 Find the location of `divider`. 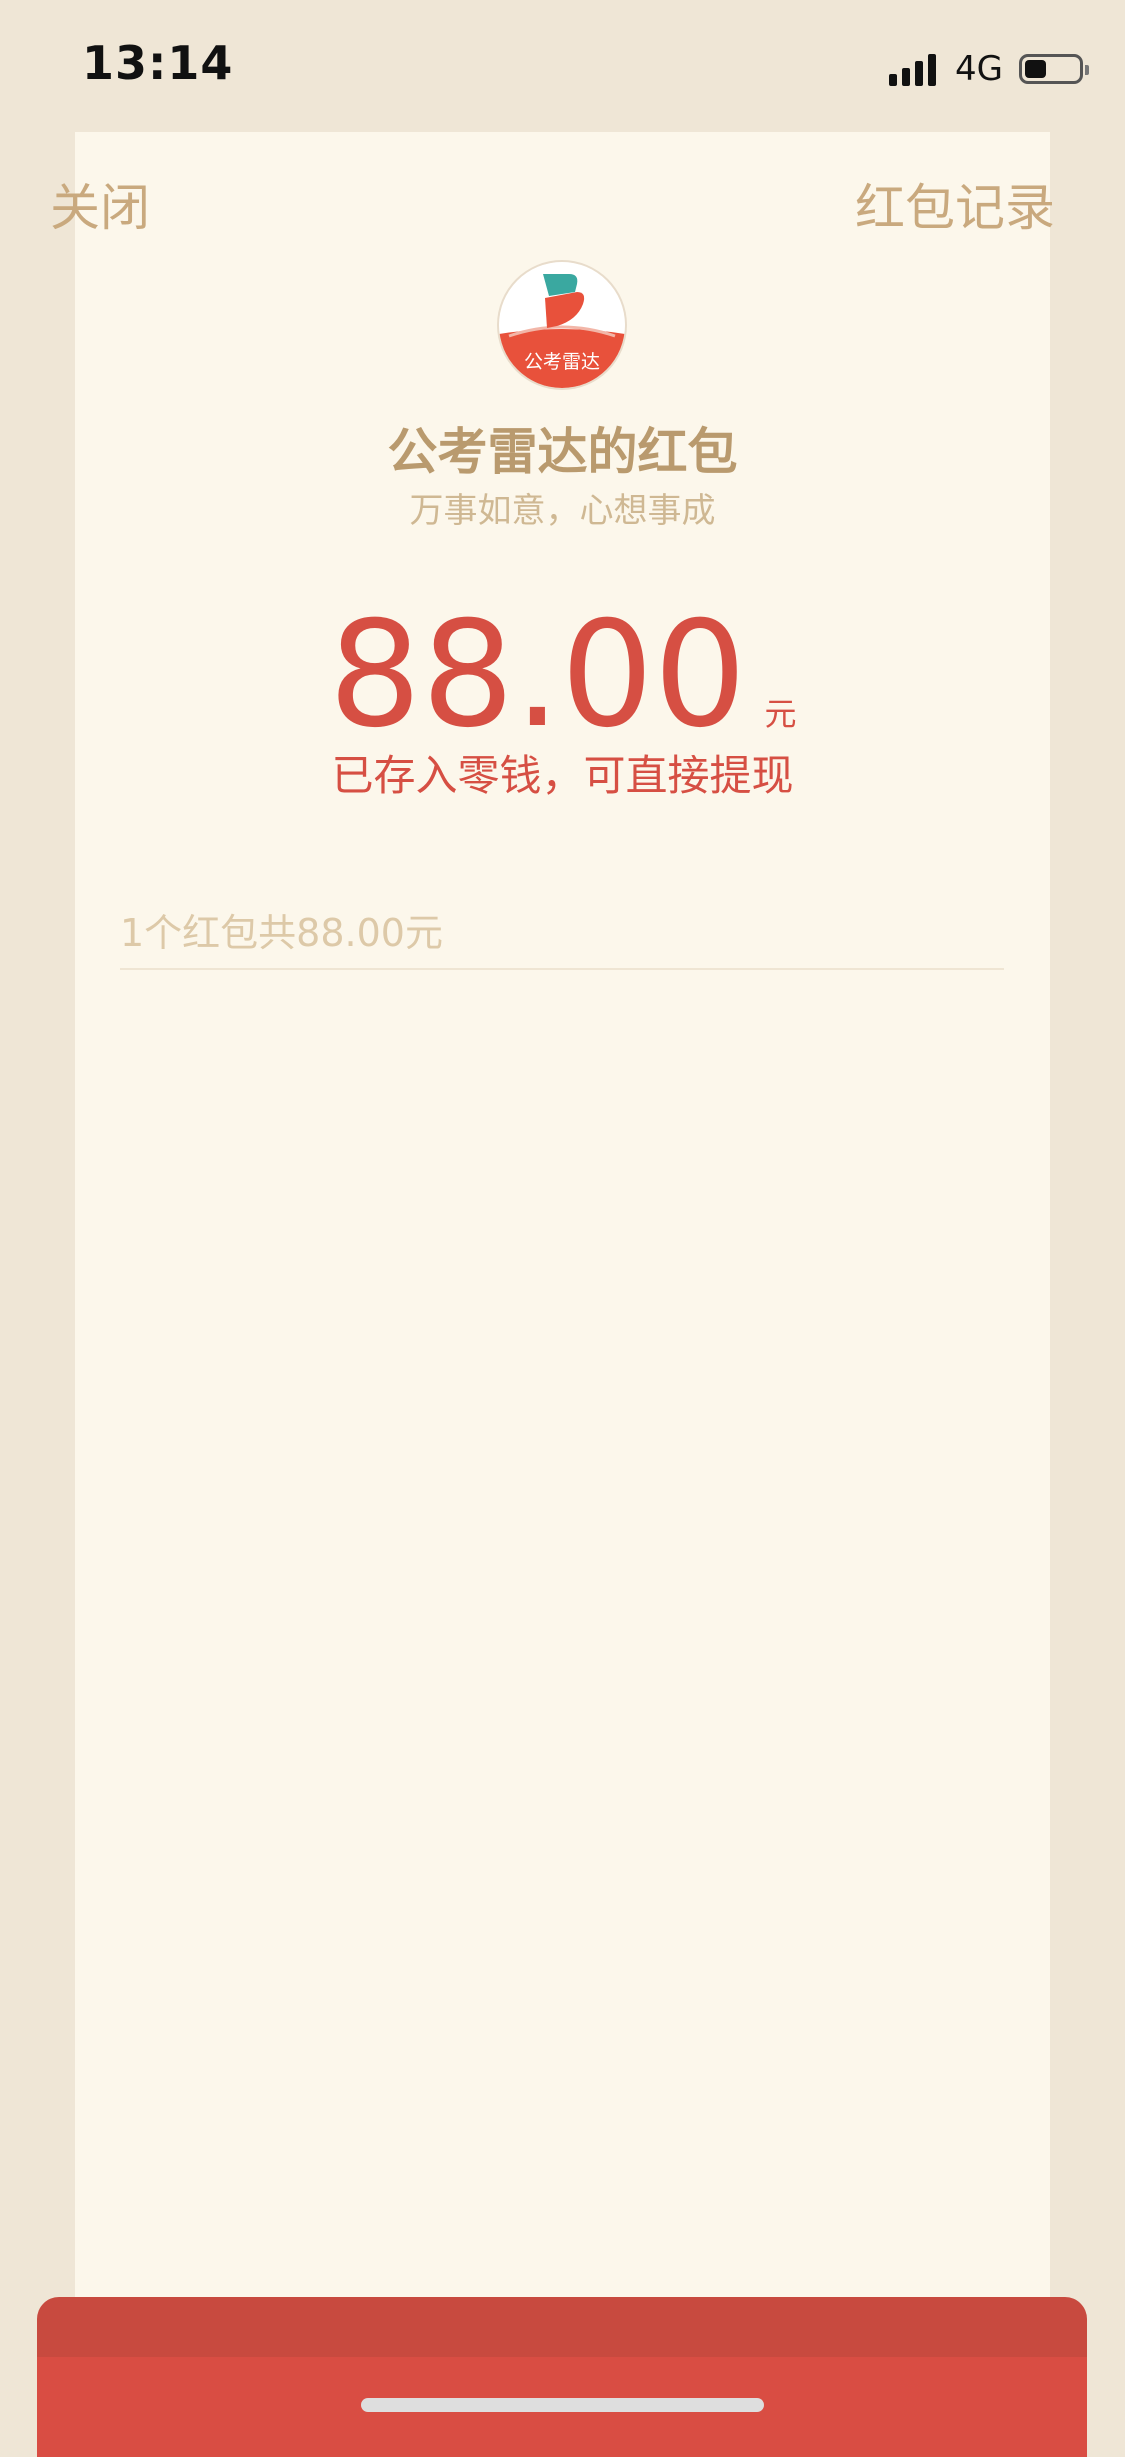

divider is located at coordinates (562, 969).